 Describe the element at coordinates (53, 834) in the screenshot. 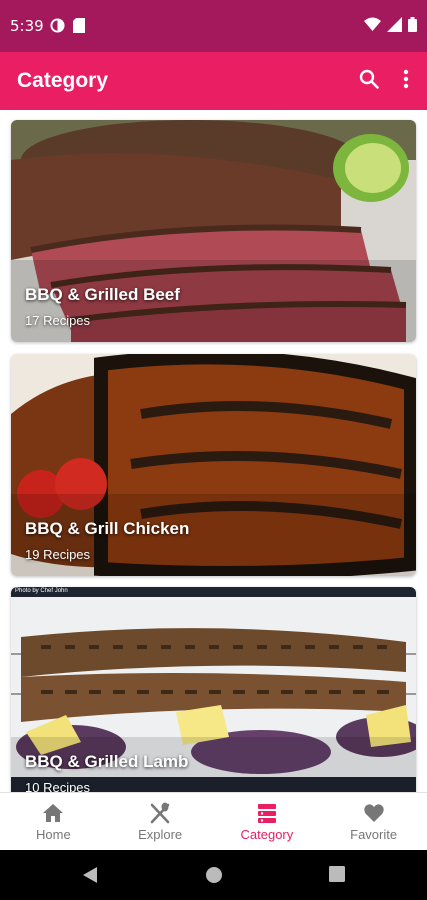

I see `nav-label: Home` at that location.